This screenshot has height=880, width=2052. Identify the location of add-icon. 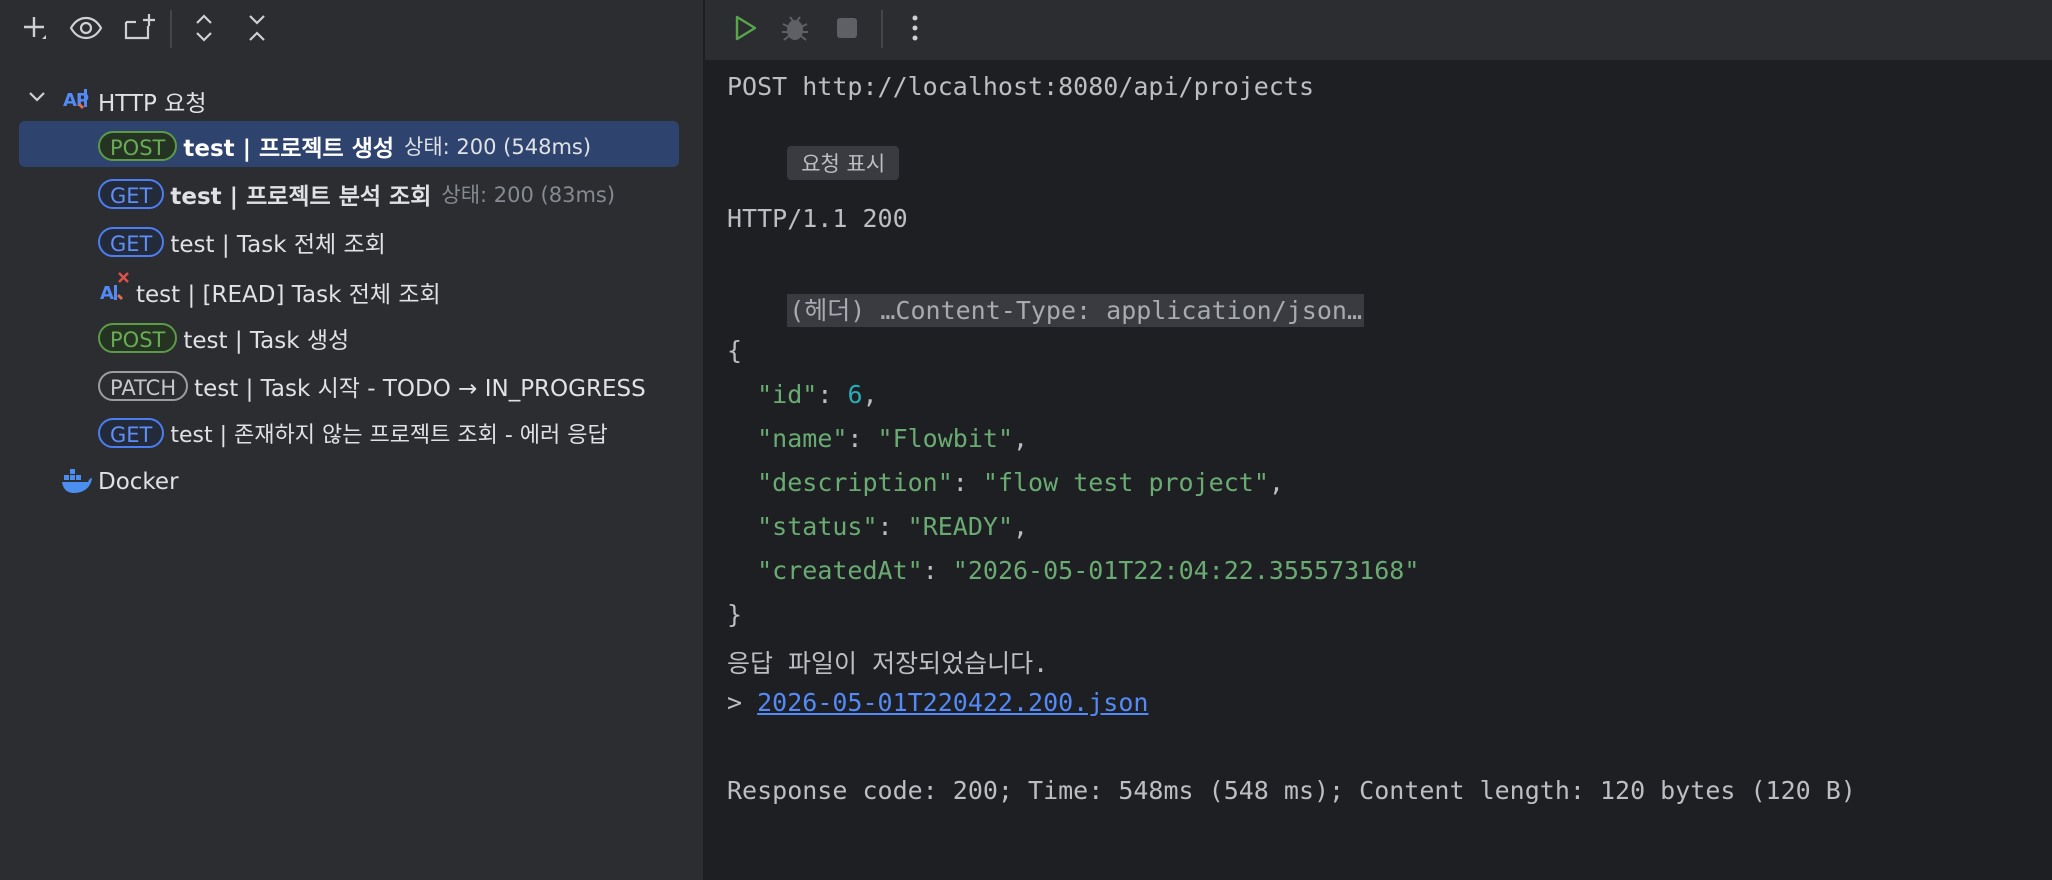
(34, 28).